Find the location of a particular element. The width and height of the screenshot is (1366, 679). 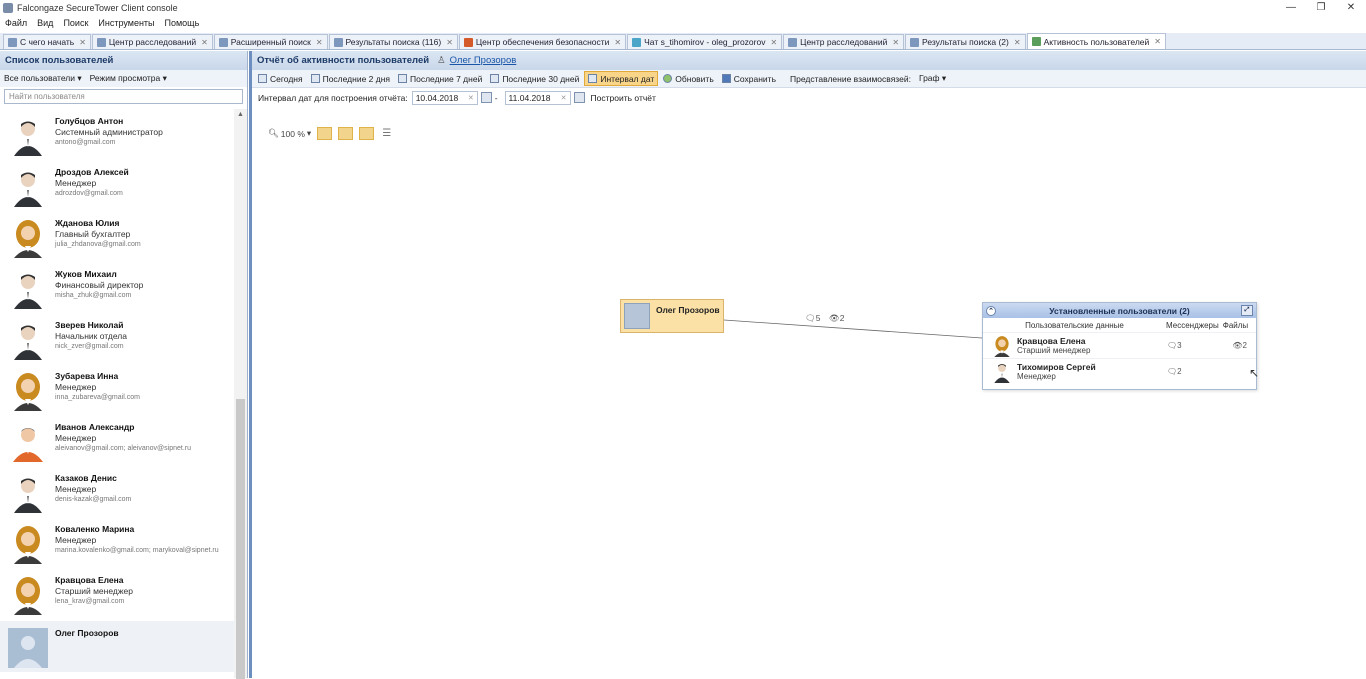

panel-title: Установленные пользователи (2) is located at coordinates (1119, 310).